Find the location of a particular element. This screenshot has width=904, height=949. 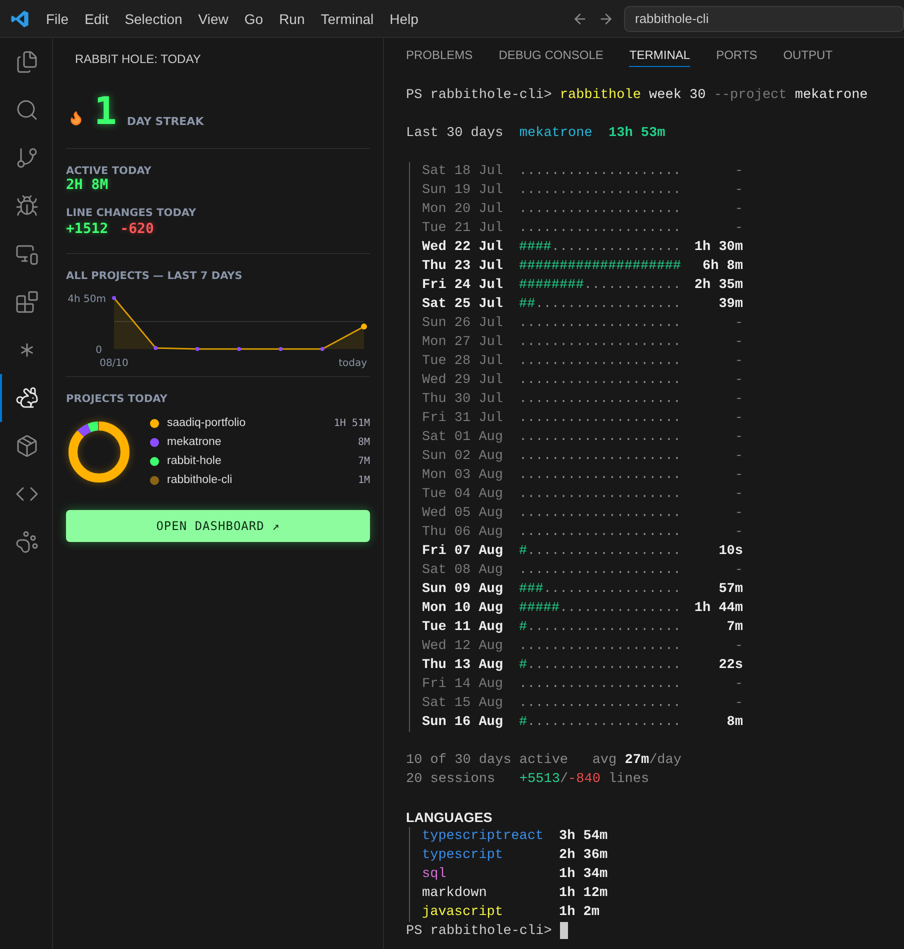

lines-removed: -620 is located at coordinates (137, 229).